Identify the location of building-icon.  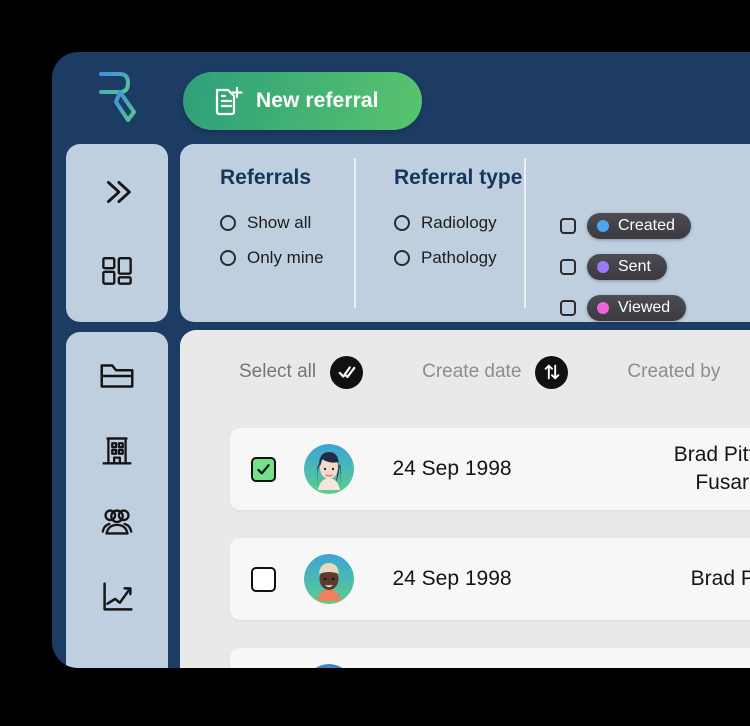
(117, 449).